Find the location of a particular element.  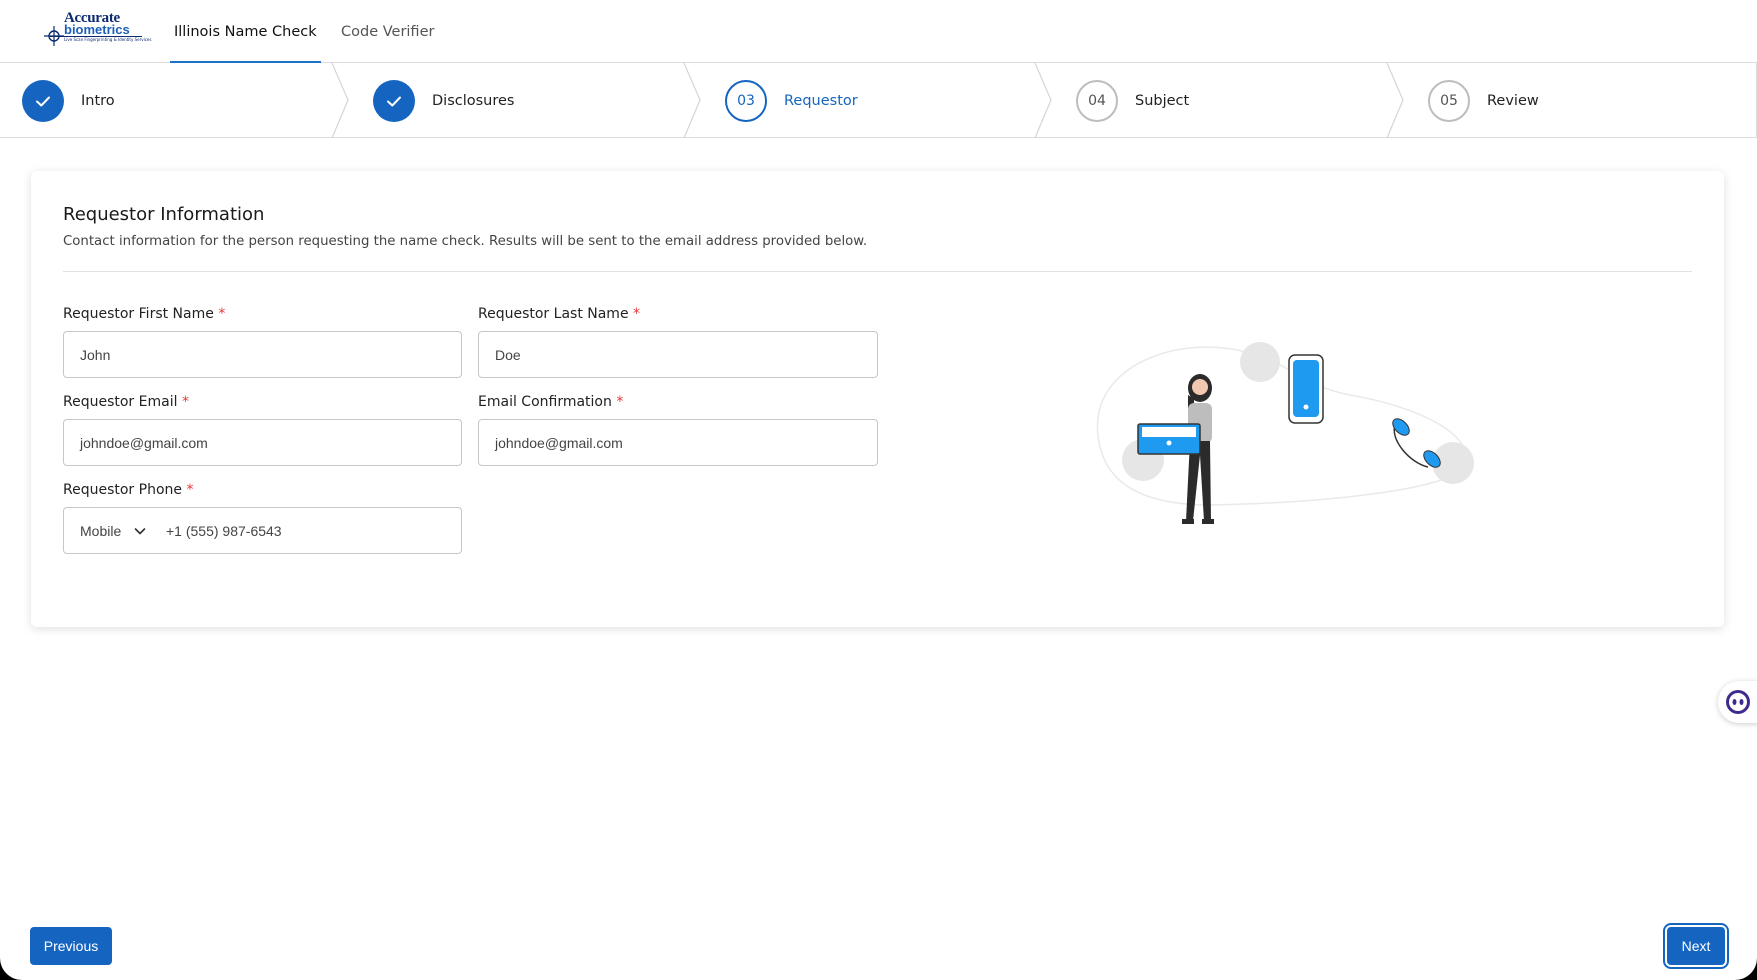

first-name-input: John is located at coordinates (262, 354).